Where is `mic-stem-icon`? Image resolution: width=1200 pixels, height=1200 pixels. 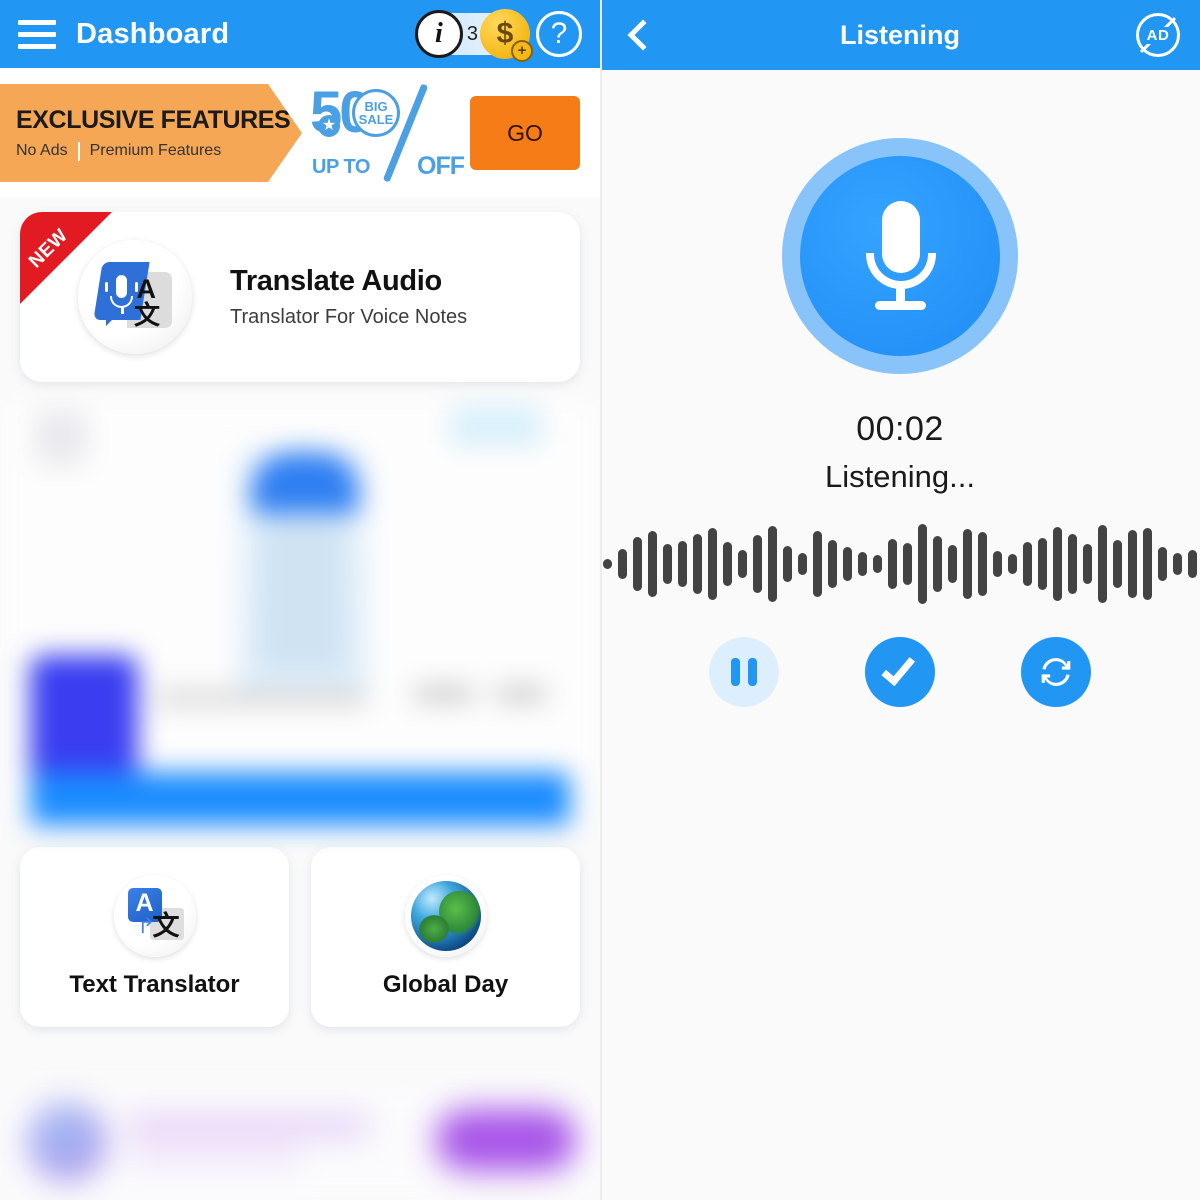
mic-stem-icon is located at coordinates (122, 310).